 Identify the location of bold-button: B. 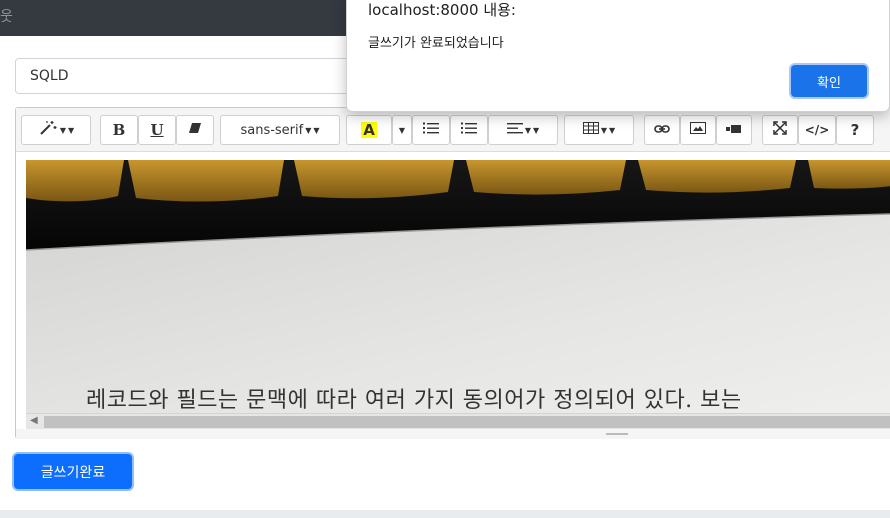
(119, 130).